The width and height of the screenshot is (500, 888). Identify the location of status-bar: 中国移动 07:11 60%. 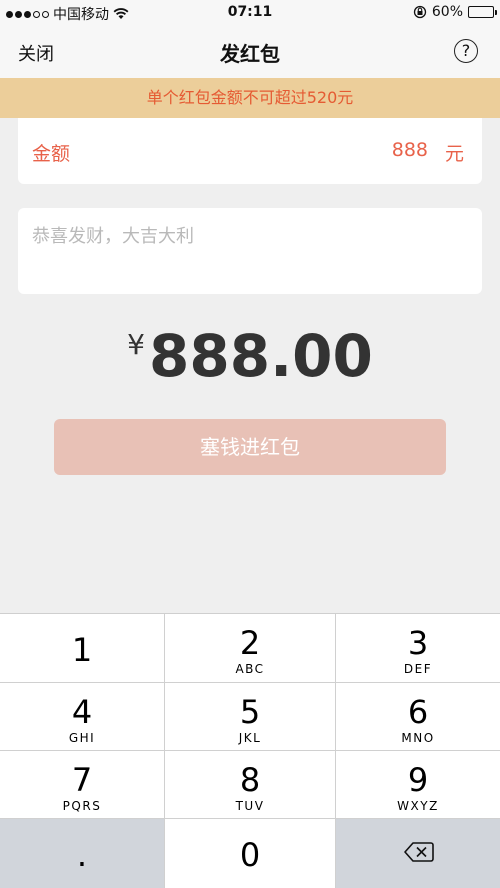
(250, 13).